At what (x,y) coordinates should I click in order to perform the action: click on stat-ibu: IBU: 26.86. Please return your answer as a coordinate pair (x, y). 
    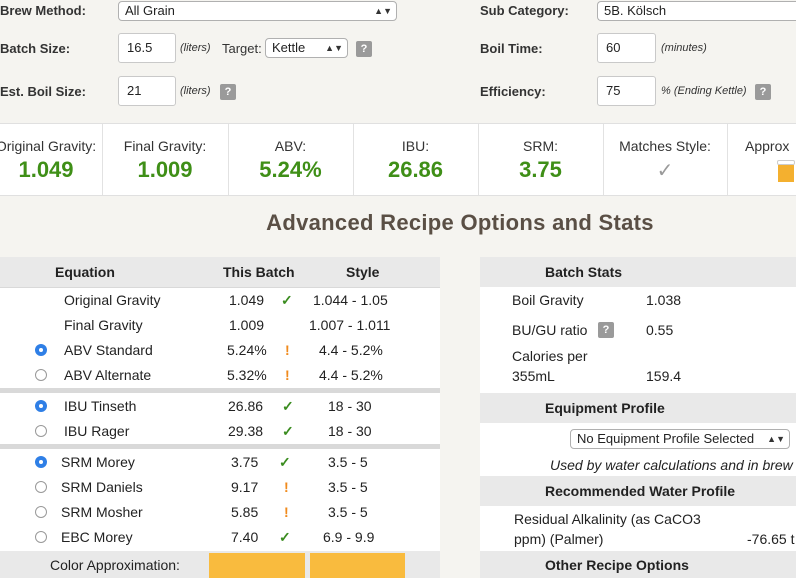
    Looking at the image, I should click on (416, 159).